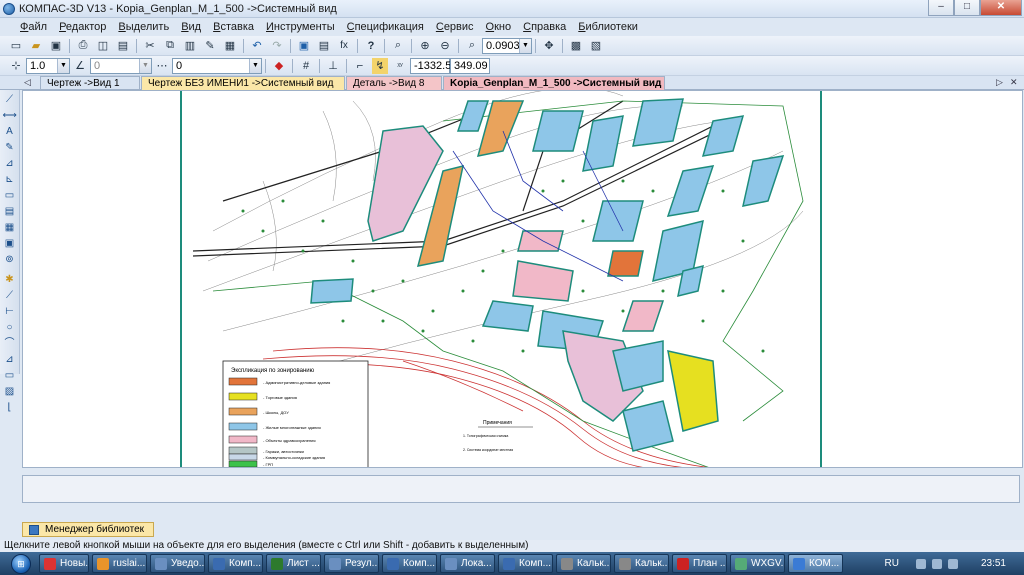  What do you see at coordinates (10, 360) in the screenshot?
I see `polyline-icon: ⊿` at bounding box center [10, 360].